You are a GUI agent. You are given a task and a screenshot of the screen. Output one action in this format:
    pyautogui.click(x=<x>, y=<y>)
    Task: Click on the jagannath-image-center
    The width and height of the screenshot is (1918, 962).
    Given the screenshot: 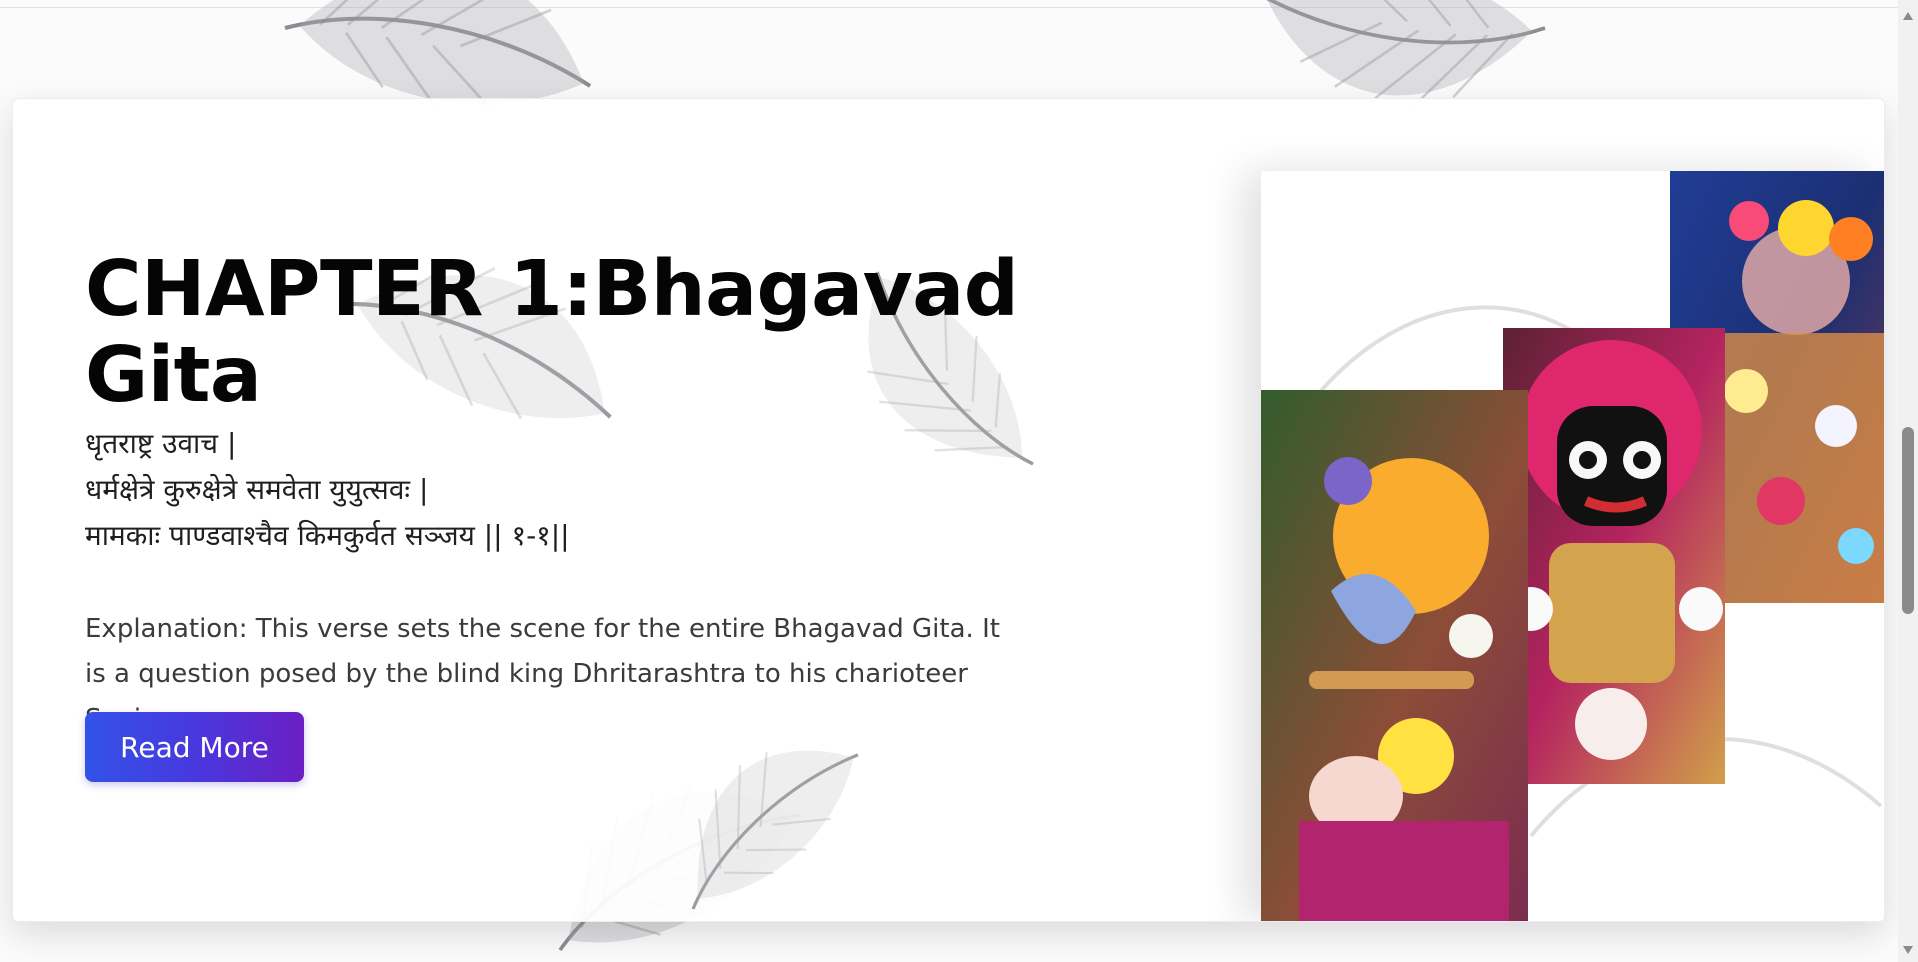 What is the action you would take?
    pyautogui.click(x=1614, y=556)
    